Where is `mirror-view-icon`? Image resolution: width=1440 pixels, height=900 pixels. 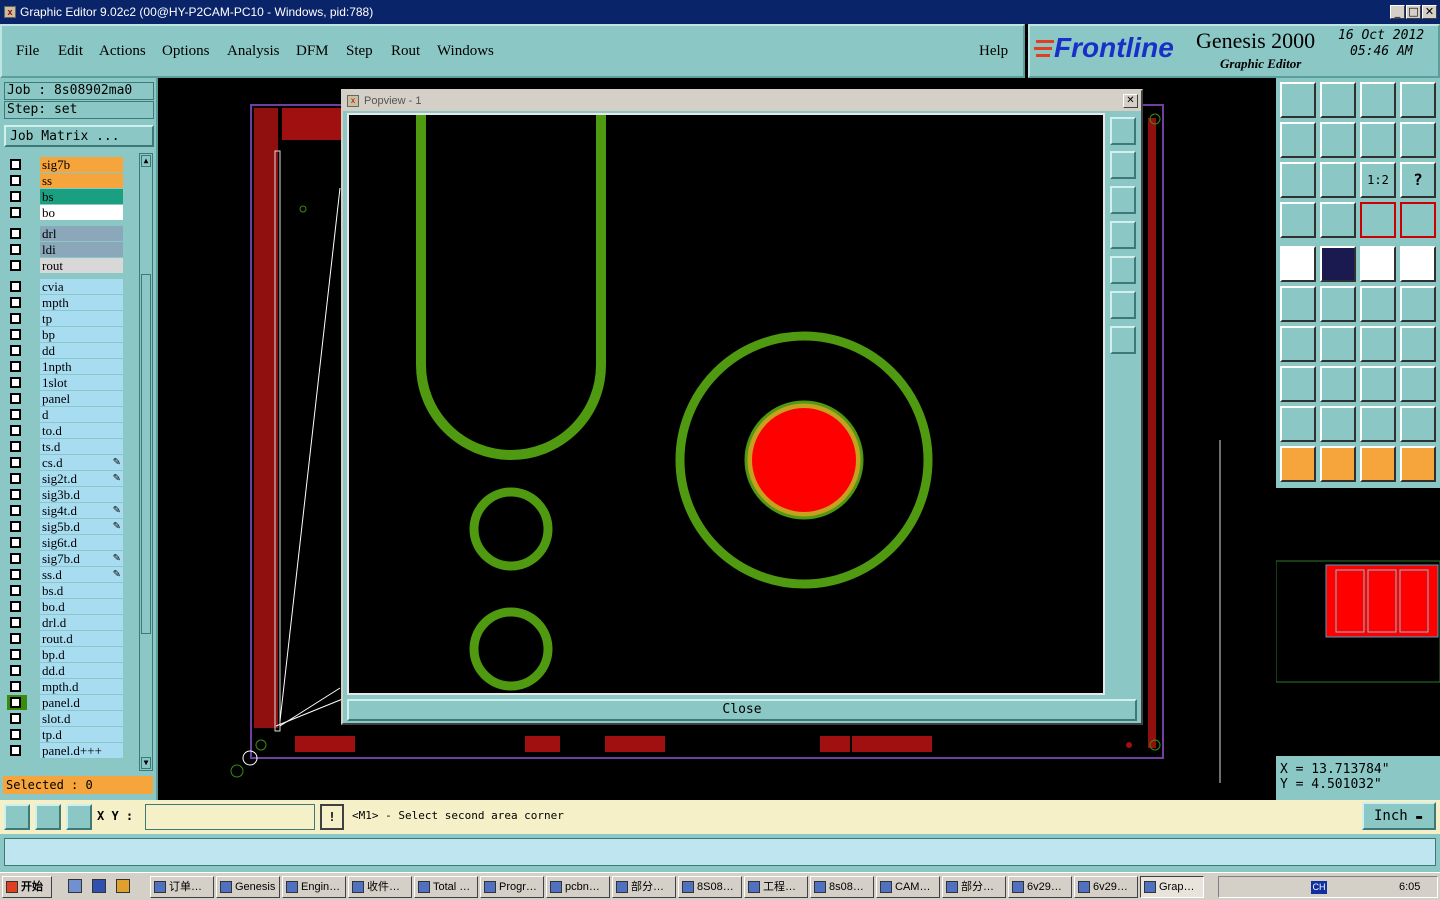 mirror-view-icon is located at coordinates (1378, 140).